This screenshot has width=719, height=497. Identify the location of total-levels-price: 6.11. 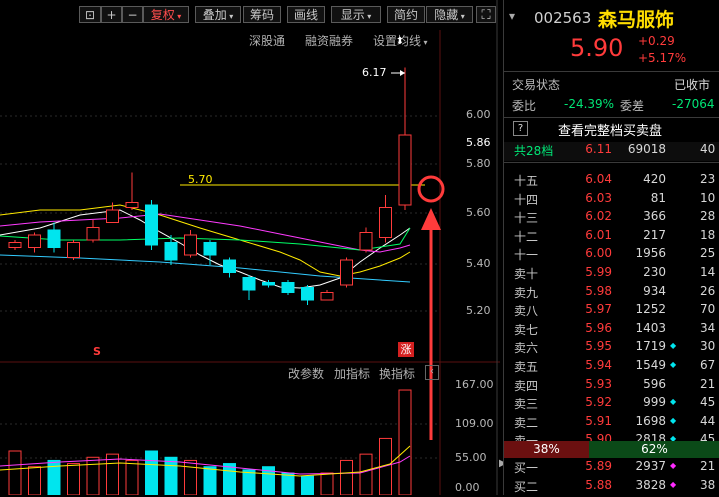
(598, 149).